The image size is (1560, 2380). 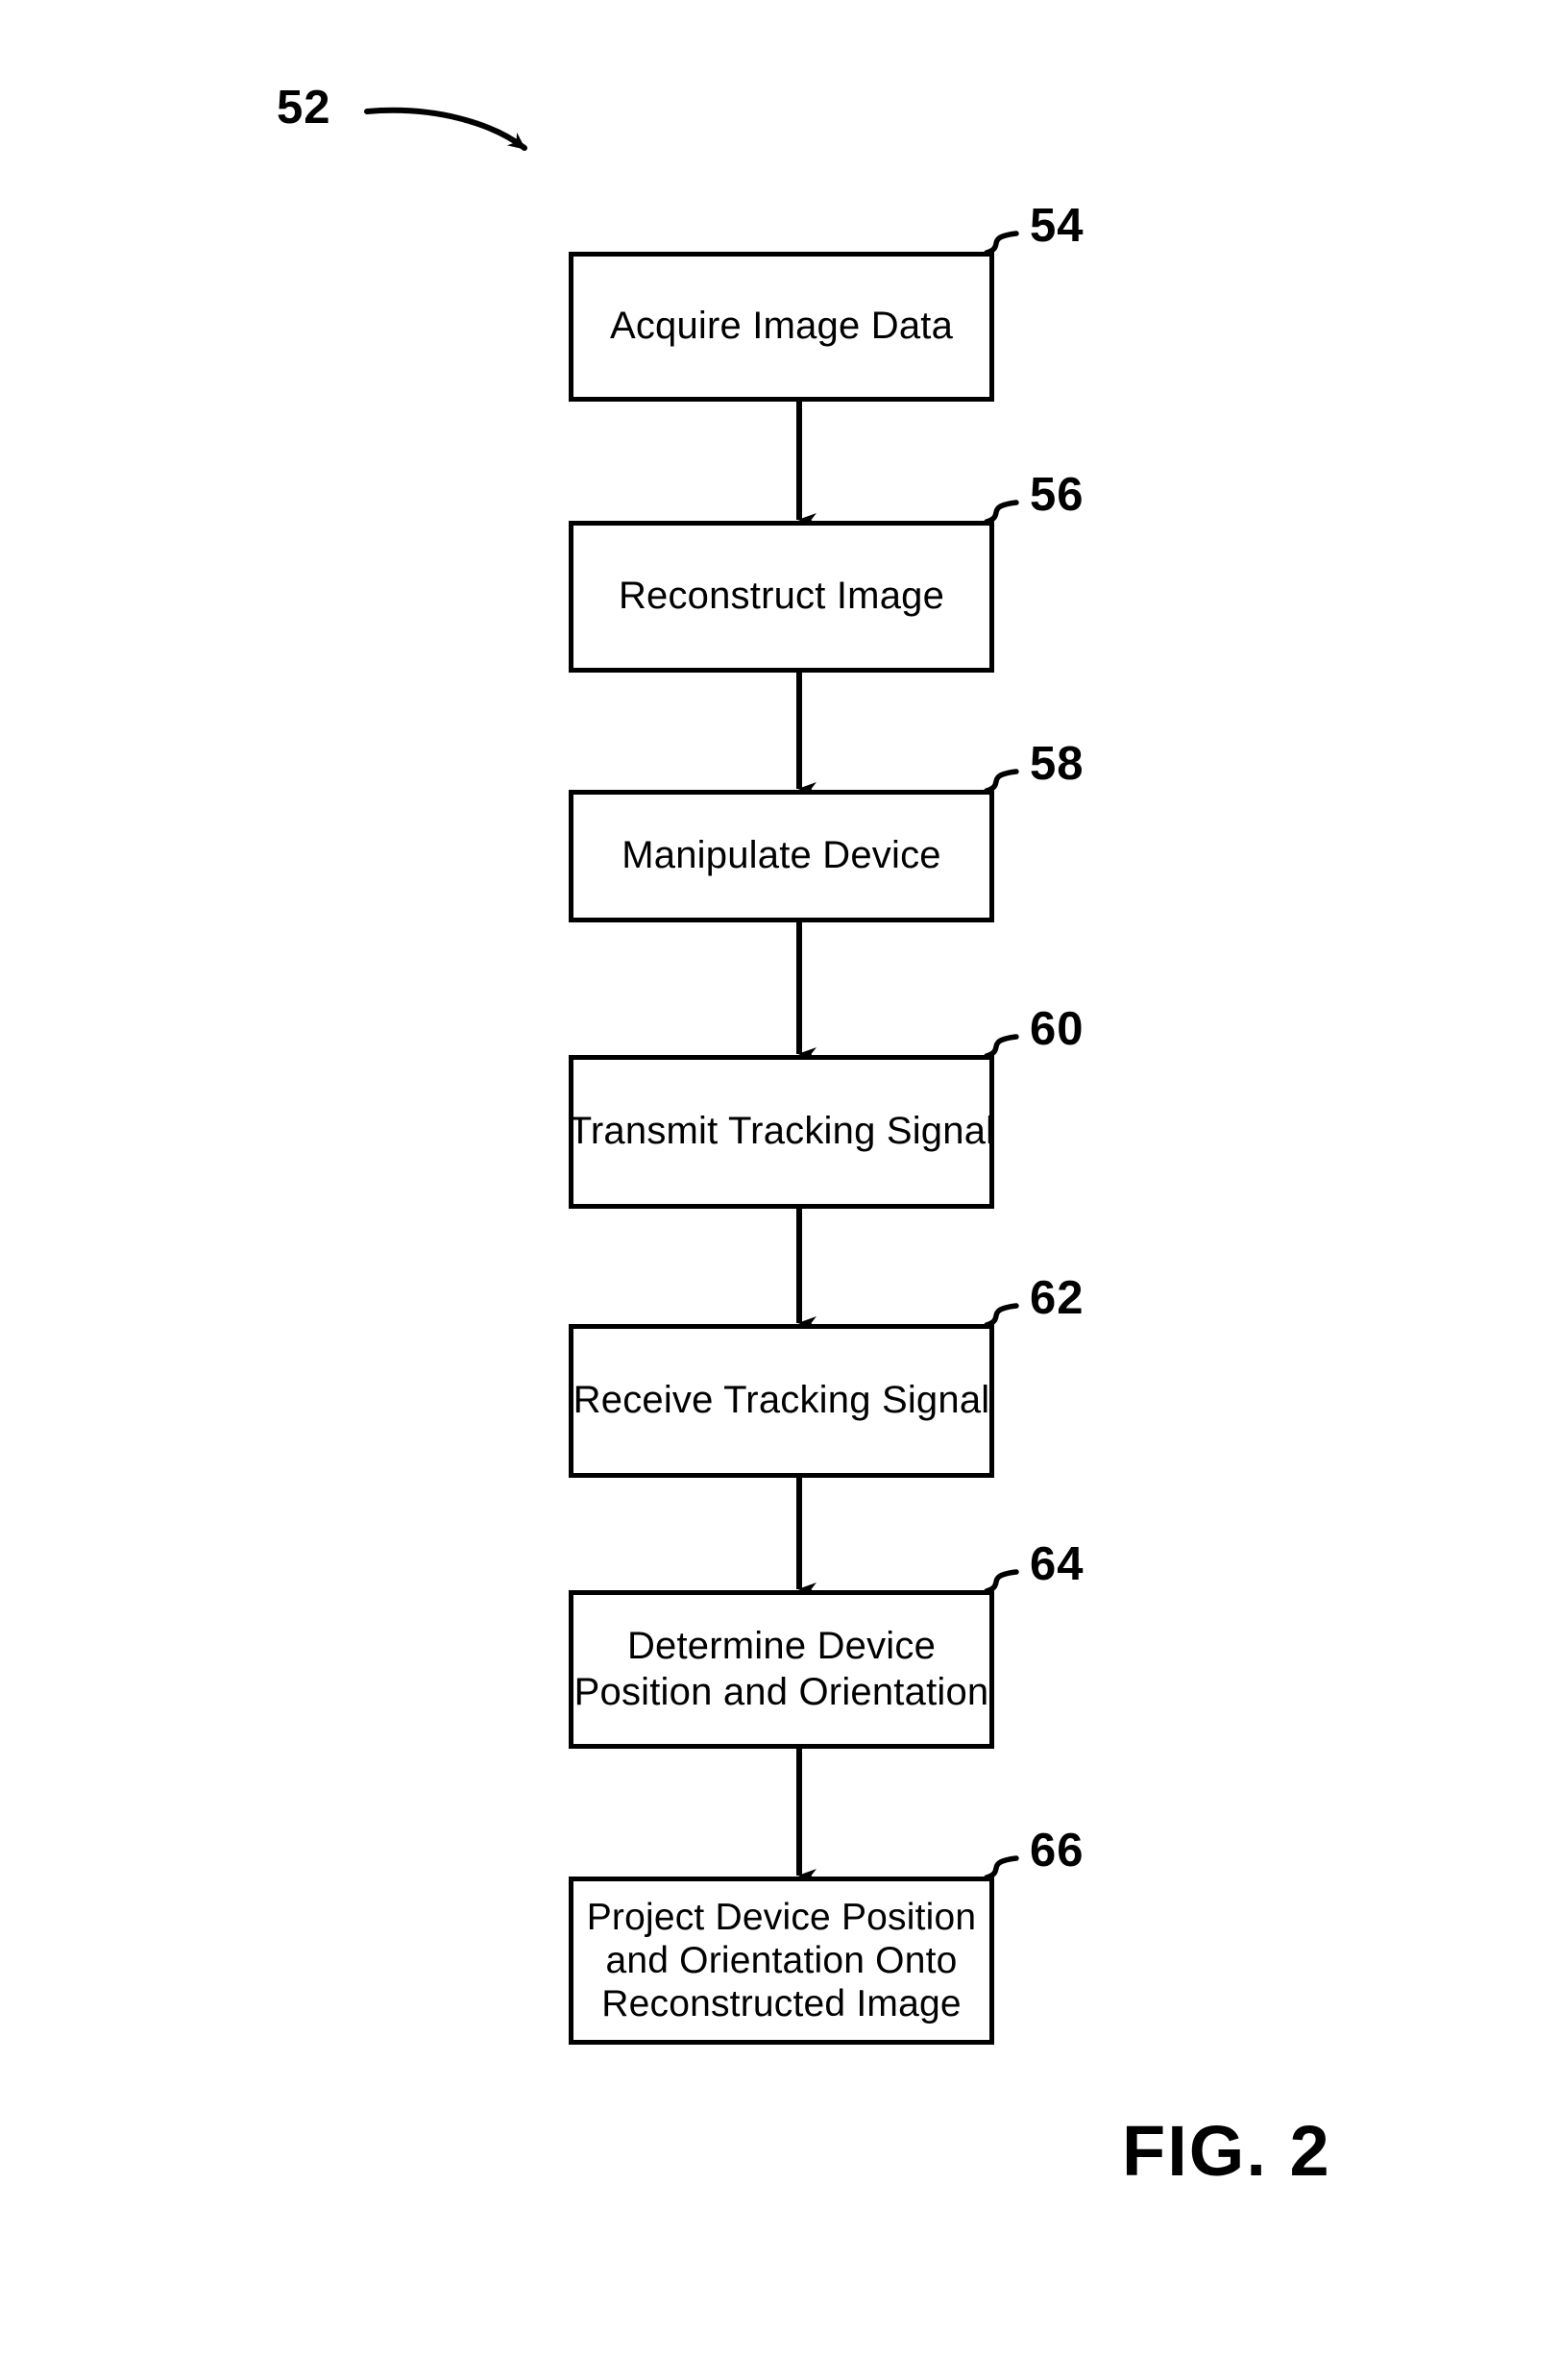 I want to click on step-label-line: Project Device Position, so click(x=781, y=1917).